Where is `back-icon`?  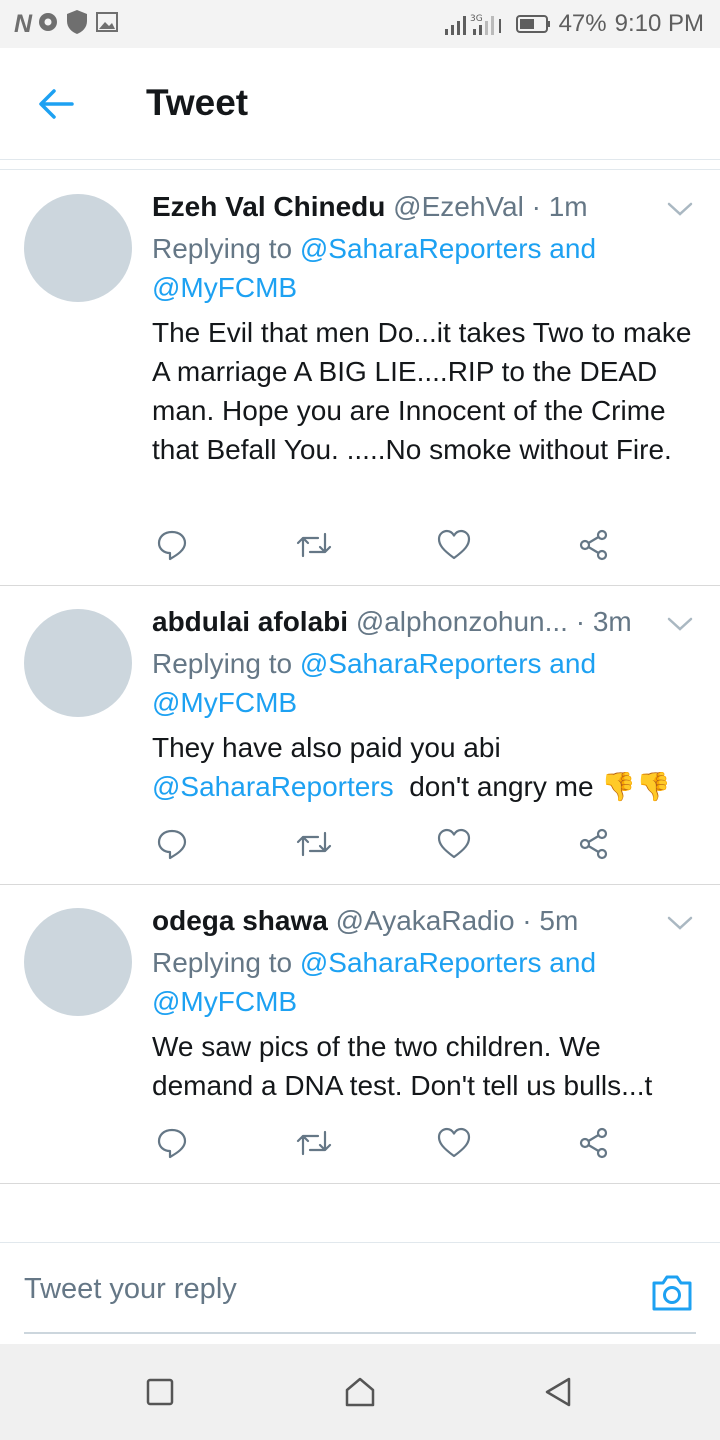 back-icon is located at coordinates (558, 1392).